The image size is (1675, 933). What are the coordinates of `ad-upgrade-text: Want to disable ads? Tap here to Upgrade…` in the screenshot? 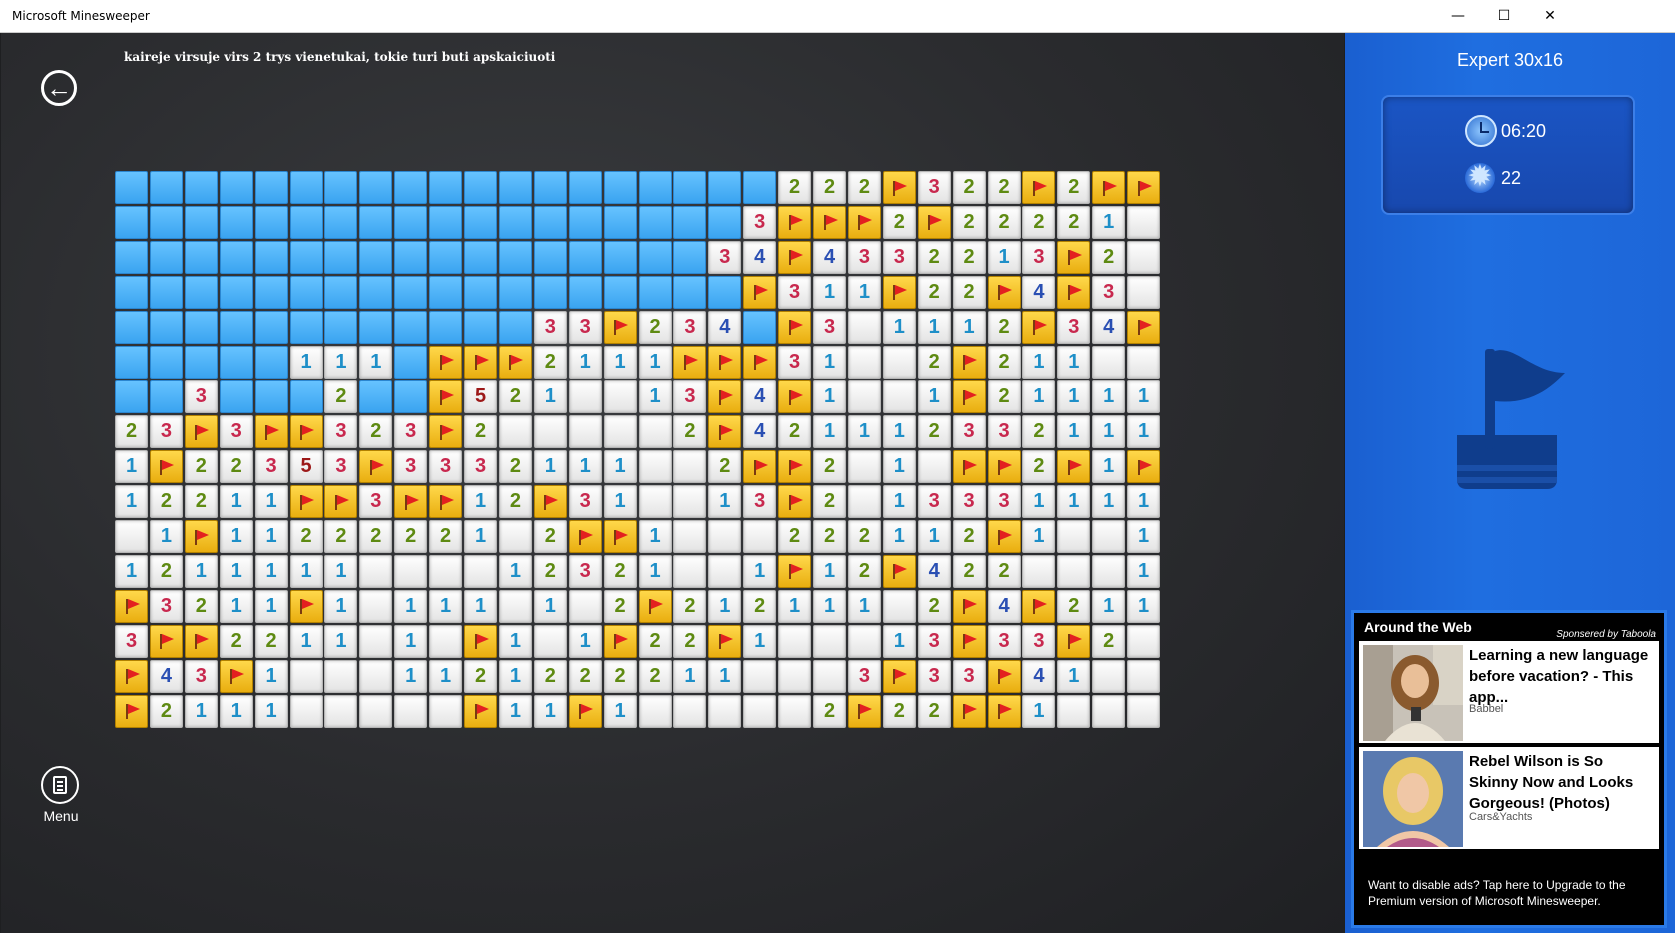 It's located at (1513, 893).